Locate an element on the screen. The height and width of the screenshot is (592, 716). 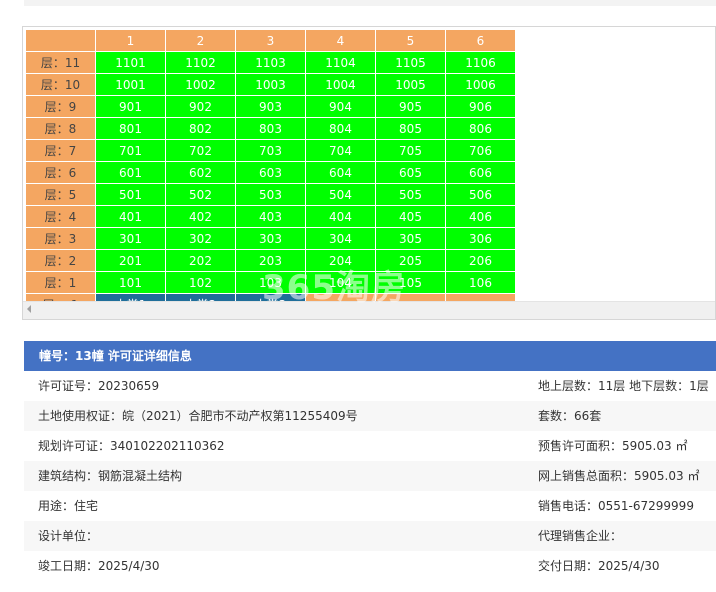
unit-cell: 203 is located at coordinates (270, 260).